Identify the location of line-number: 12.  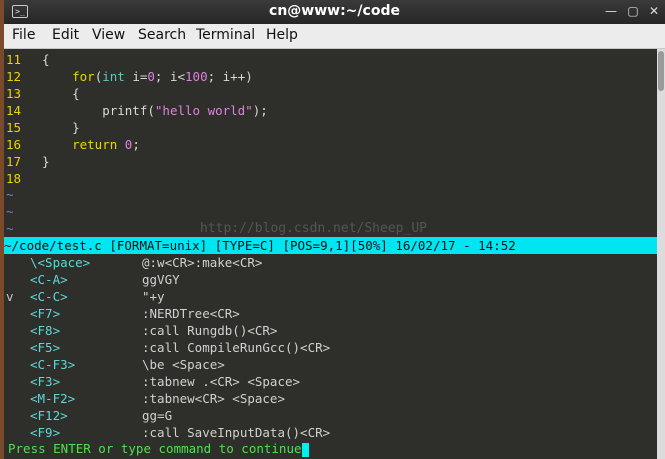
(14, 76).